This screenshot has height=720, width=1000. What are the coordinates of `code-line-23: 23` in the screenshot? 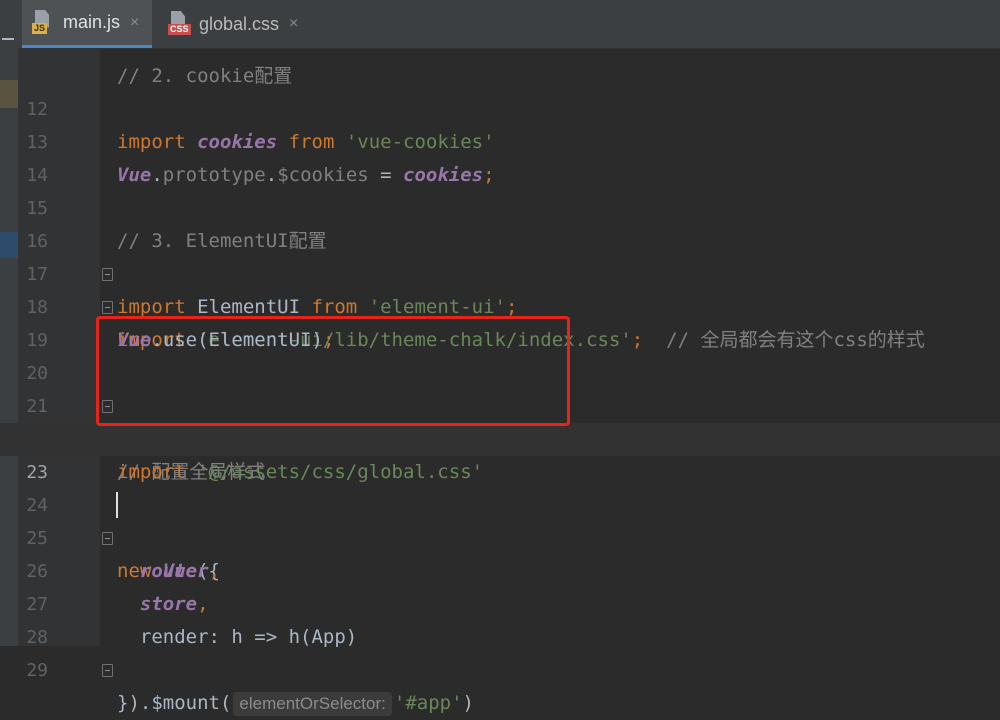 It's located at (500, 470).